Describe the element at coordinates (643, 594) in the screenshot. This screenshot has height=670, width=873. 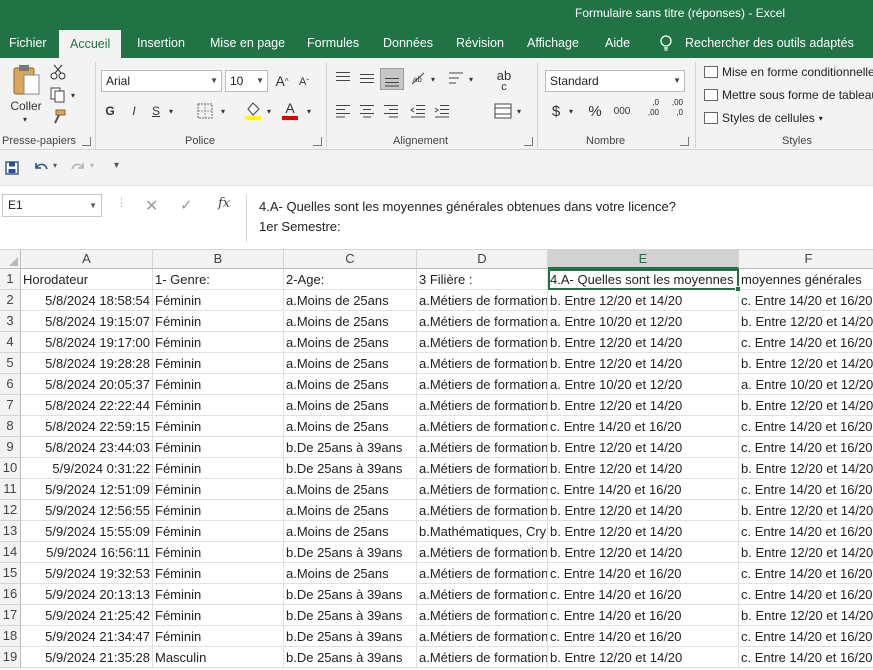
I see `cell-e16: c. Entre 14/20 et 16/20` at that location.